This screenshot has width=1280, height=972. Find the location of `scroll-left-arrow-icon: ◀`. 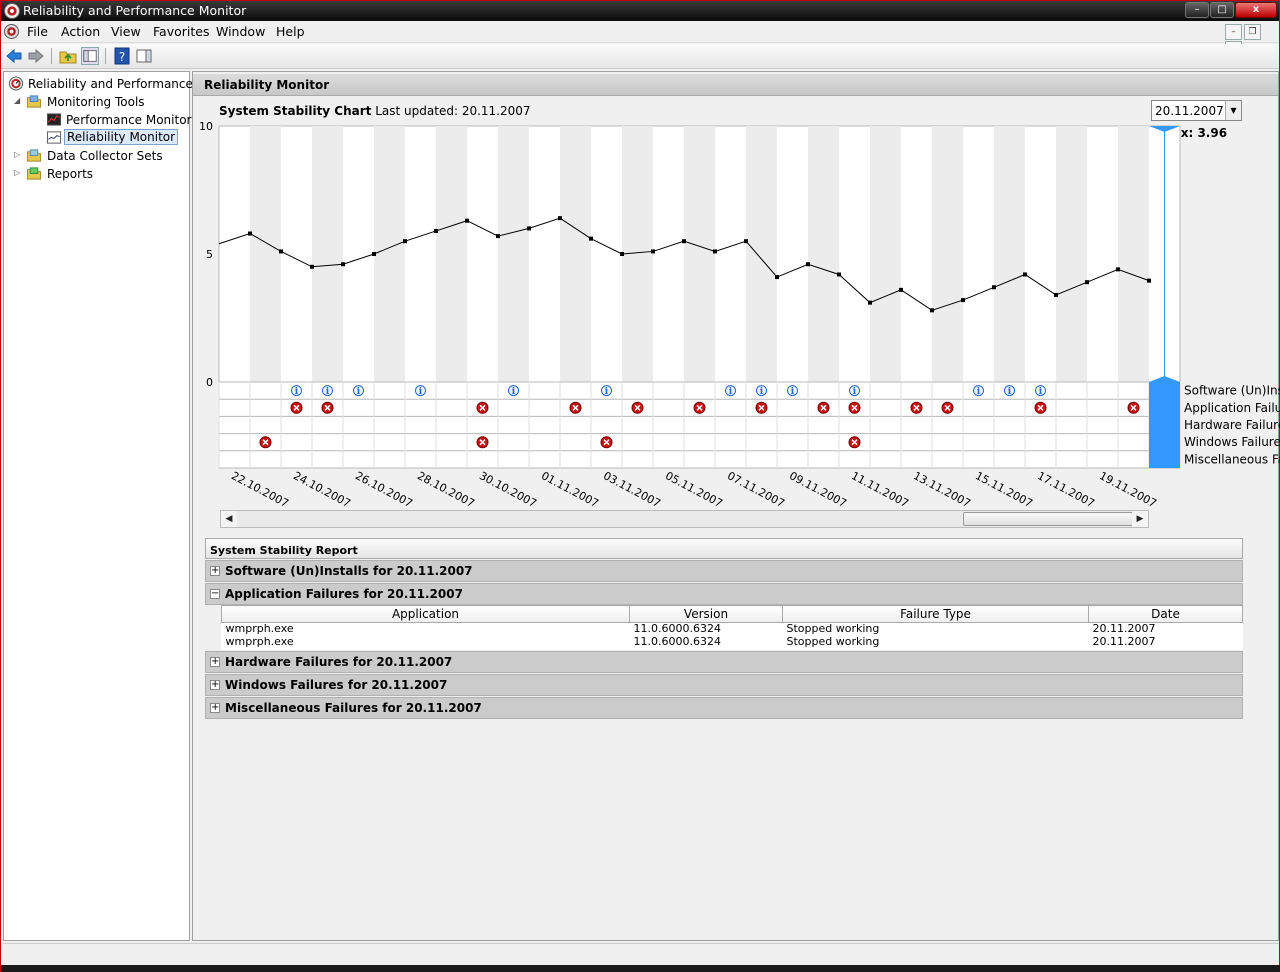

scroll-left-arrow-icon: ◀ is located at coordinates (229, 519).